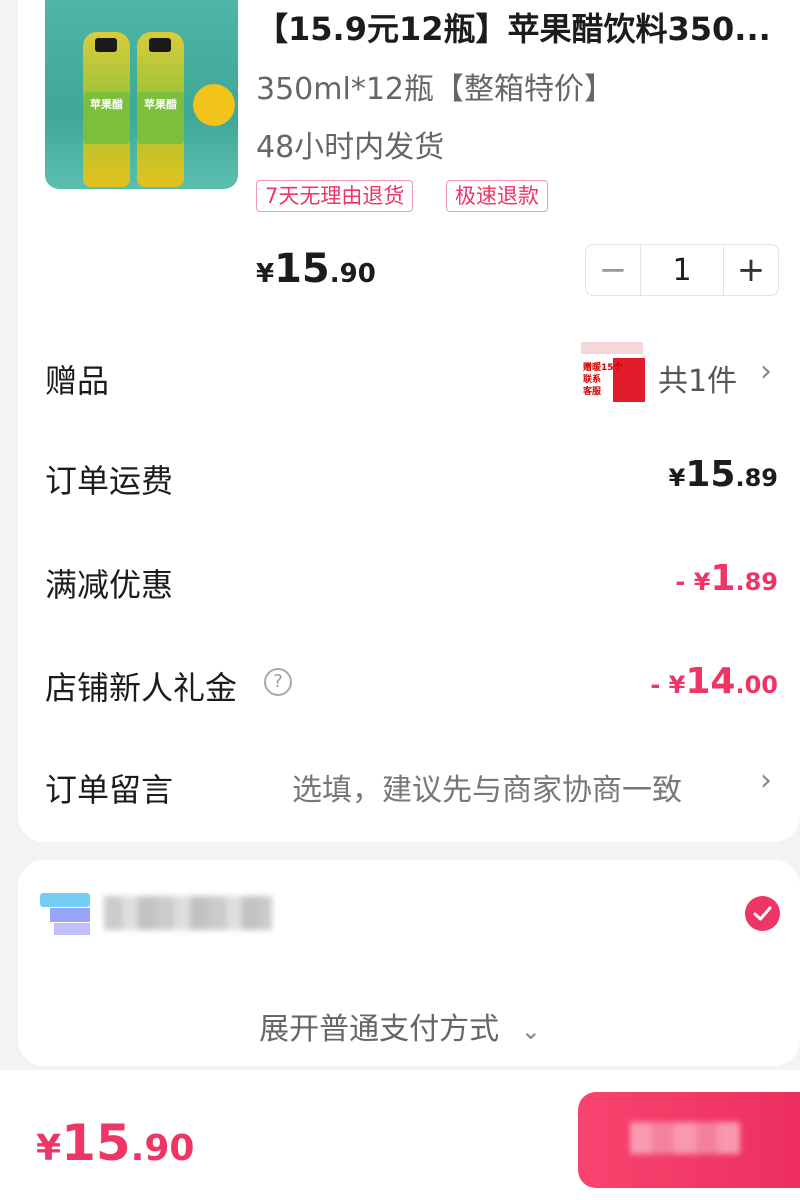 This screenshot has height=1200, width=800. What do you see at coordinates (603, 380) in the screenshot?
I see `gift-image-text: 赠暖15个 联系 客服` at bounding box center [603, 380].